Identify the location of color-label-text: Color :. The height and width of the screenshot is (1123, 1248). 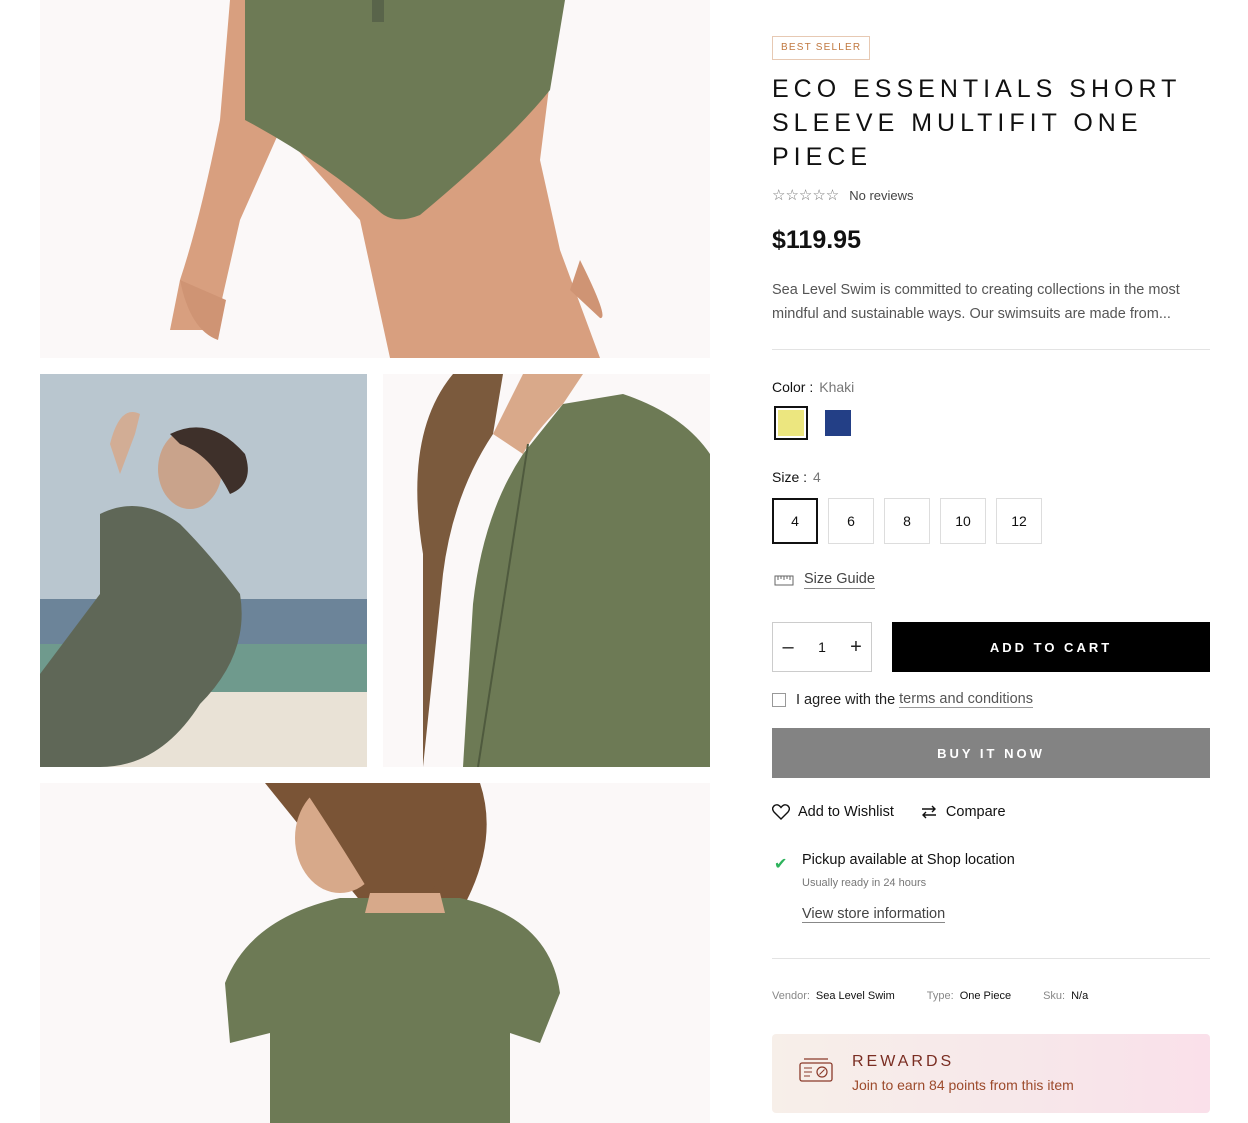
(793, 387).